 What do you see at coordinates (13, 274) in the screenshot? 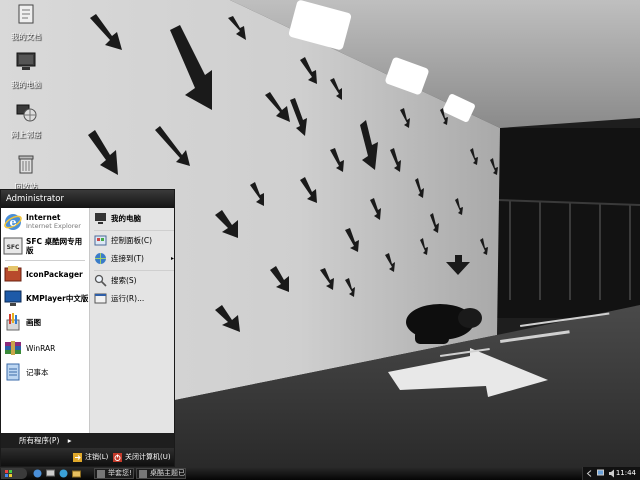
I see `iconpackager-icon` at bounding box center [13, 274].